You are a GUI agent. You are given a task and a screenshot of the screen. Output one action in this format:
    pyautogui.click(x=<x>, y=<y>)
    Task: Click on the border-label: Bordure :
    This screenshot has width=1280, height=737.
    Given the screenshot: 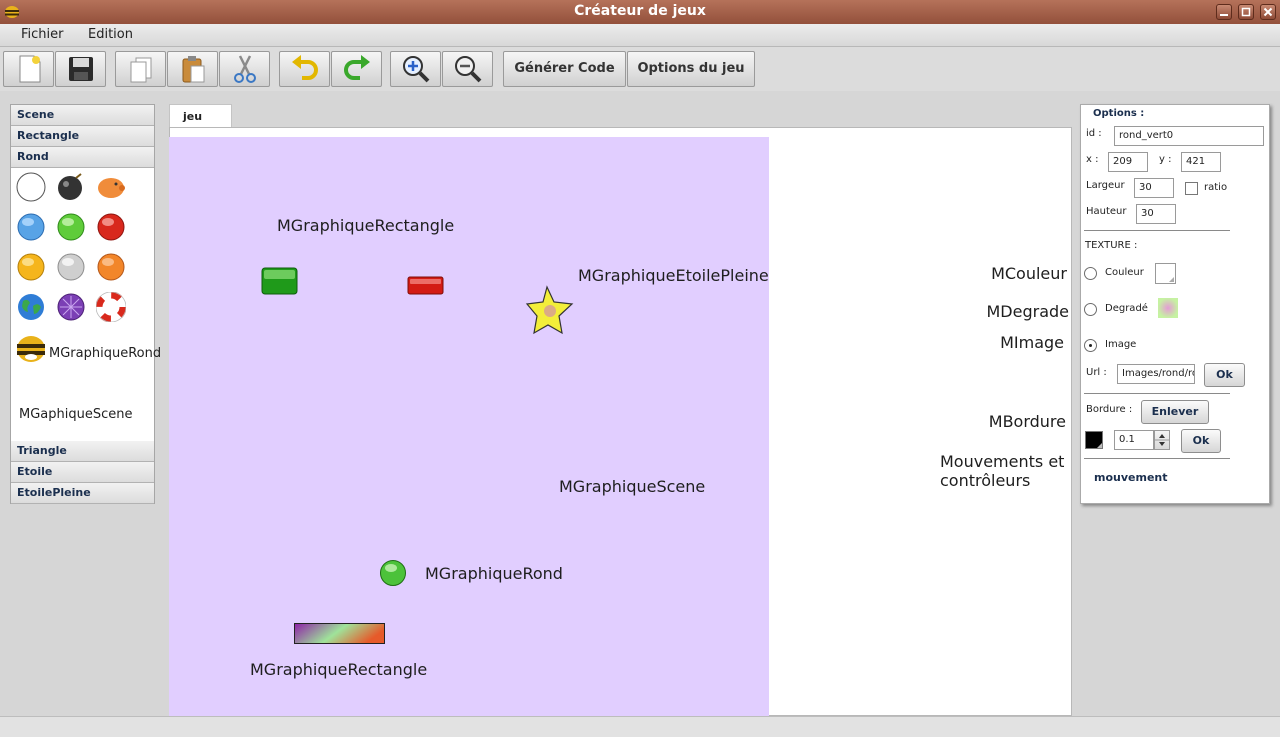 What is the action you would take?
    pyautogui.click(x=1109, y=409)
    